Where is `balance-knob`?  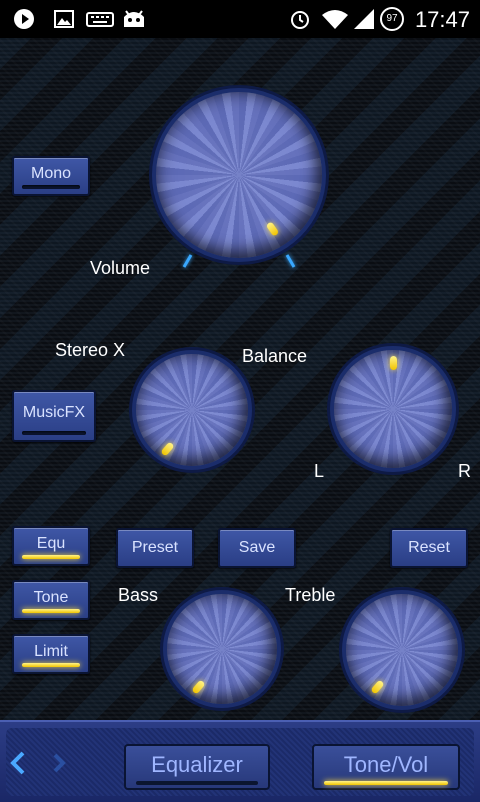
balance-knob is located at coordinates (393, 409).